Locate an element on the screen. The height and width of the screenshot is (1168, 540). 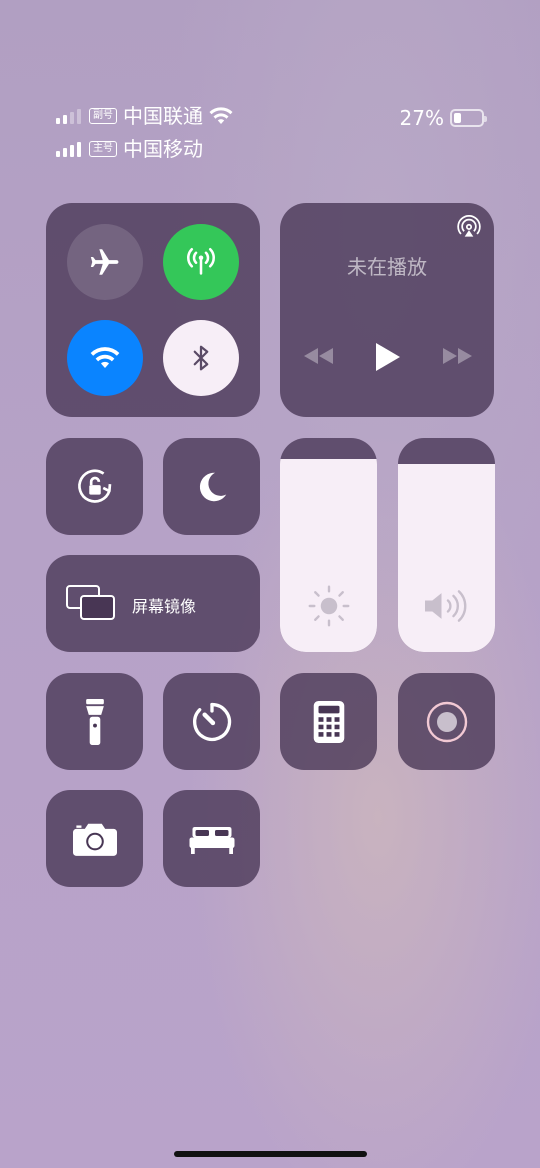
sun-icon is located at coordinates (328, 606).